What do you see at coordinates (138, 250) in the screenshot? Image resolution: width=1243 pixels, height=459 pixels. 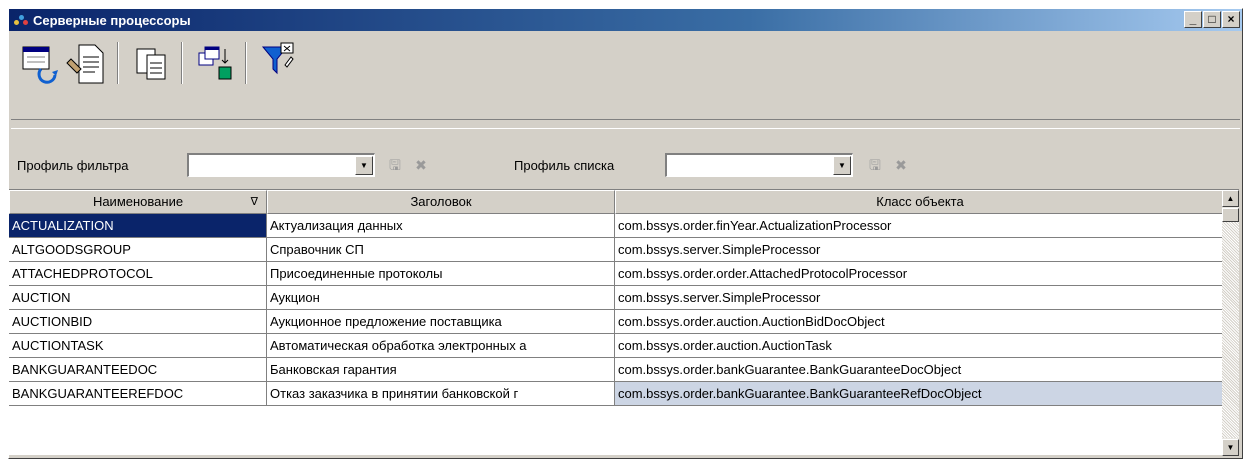 I see `table-cell: ALTGOODSGROUP` at bounding box center [138, 250].